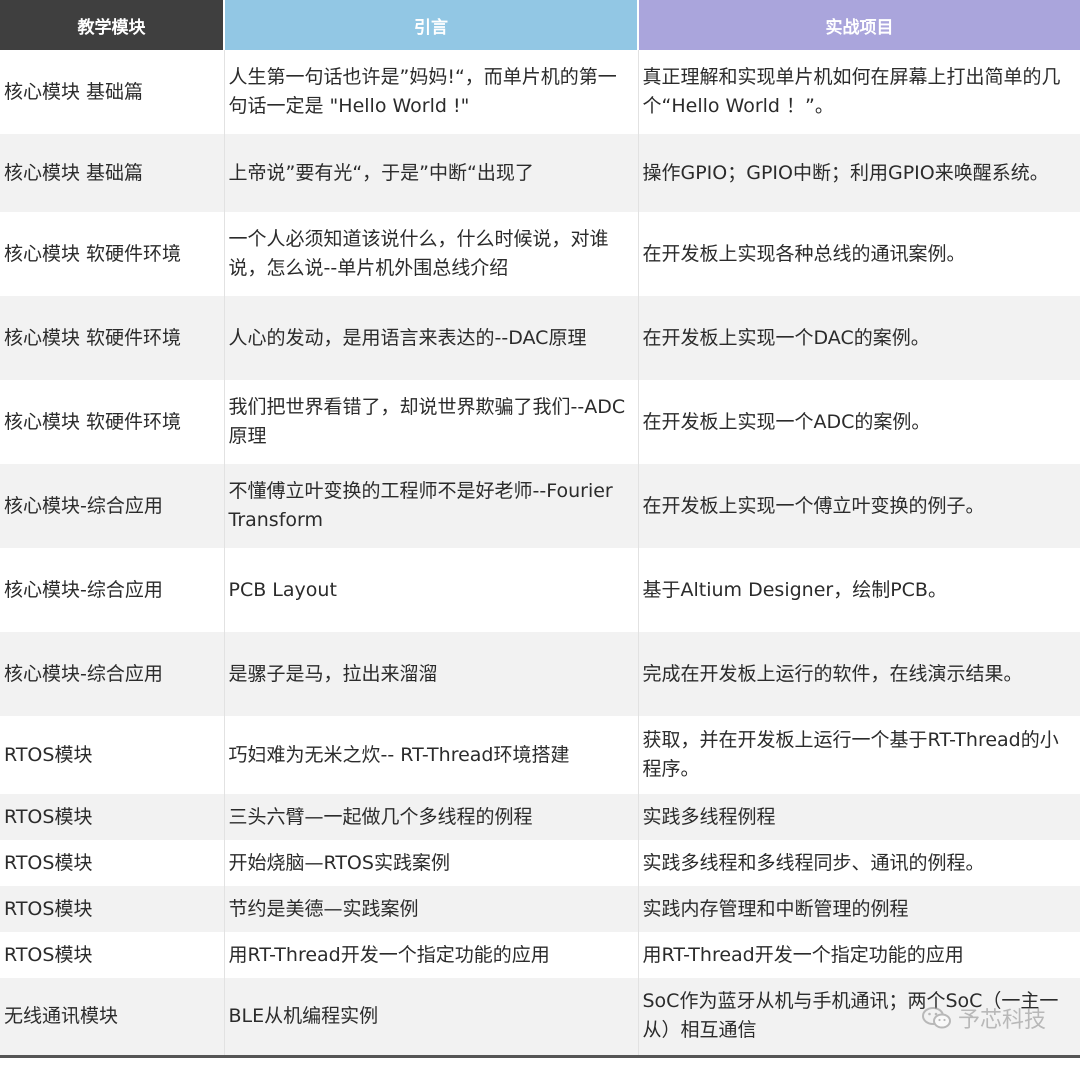 The height and width of the screenshot is (1066, 1080). Describe the element at coordinates (430, 1018) in the screenshot. I see `cell-intro: BLE从机编程实例` at that location.